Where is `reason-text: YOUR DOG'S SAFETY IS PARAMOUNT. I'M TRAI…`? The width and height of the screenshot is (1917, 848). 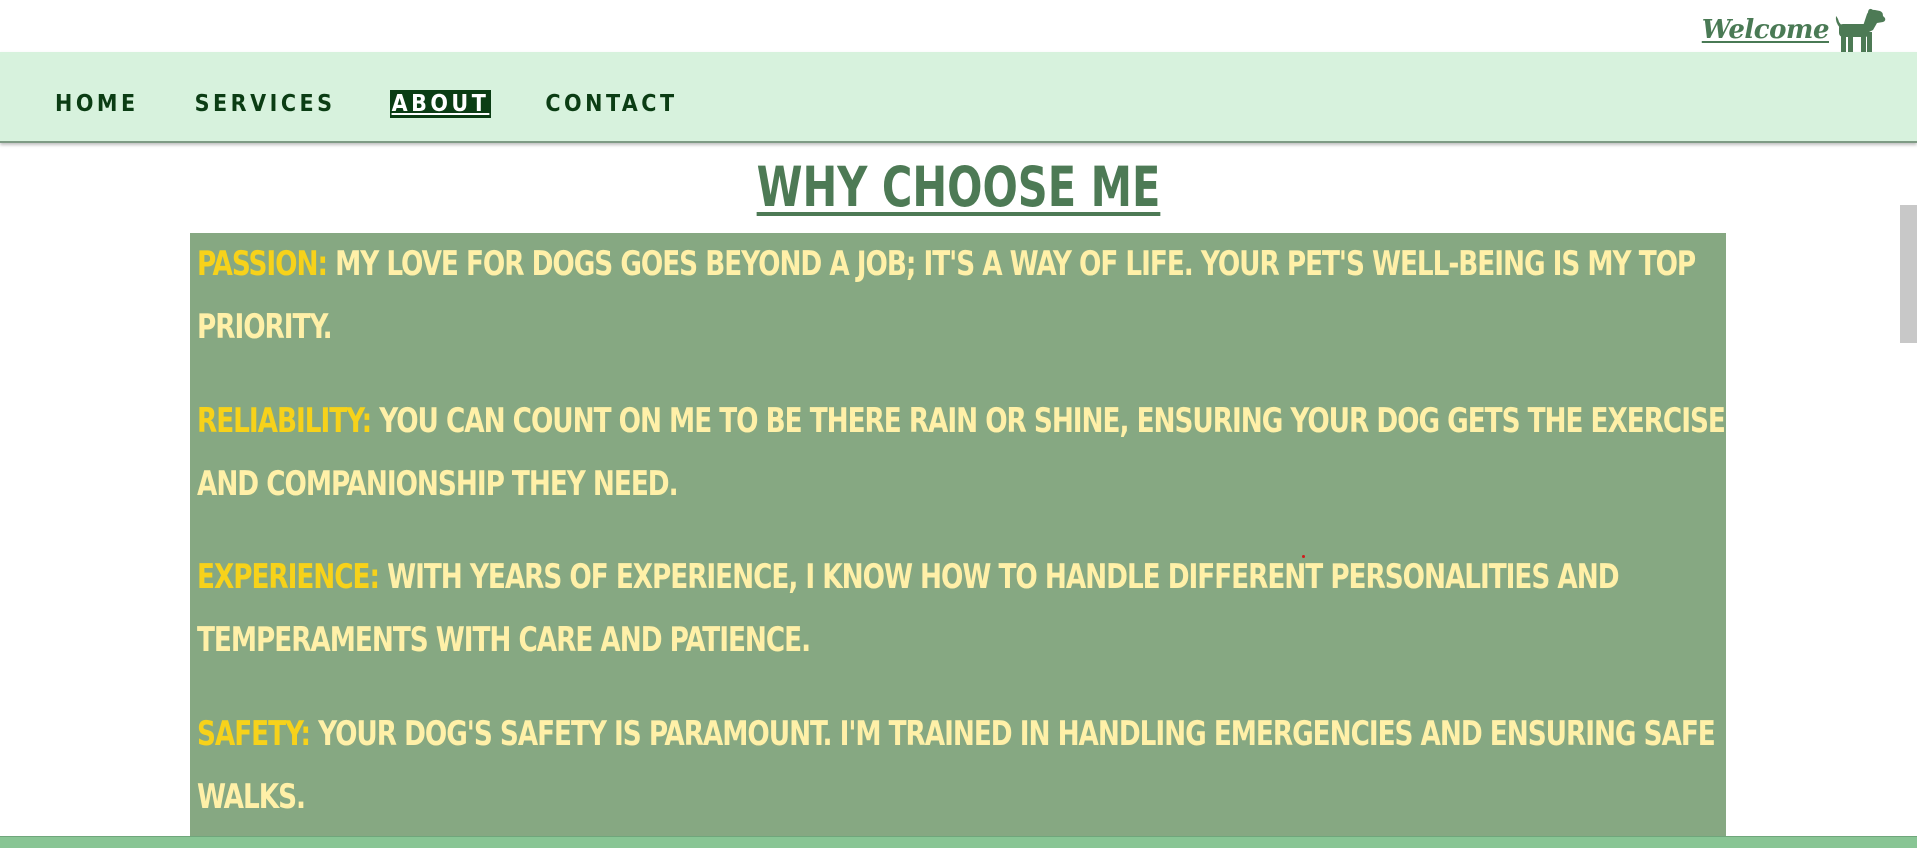
reason-text: YOUR DOG'S SAFETY IS PARAMOUNT. I'M TRAI… is located at coordinates (956, 765).